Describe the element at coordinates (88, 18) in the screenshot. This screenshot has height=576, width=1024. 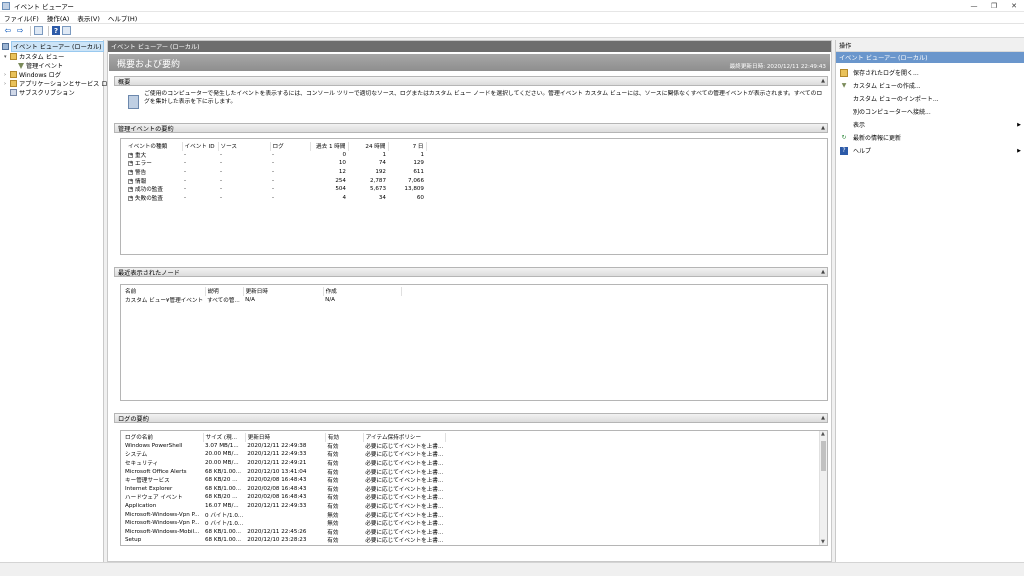
I see `menu-view: 表示(V)` at that location.